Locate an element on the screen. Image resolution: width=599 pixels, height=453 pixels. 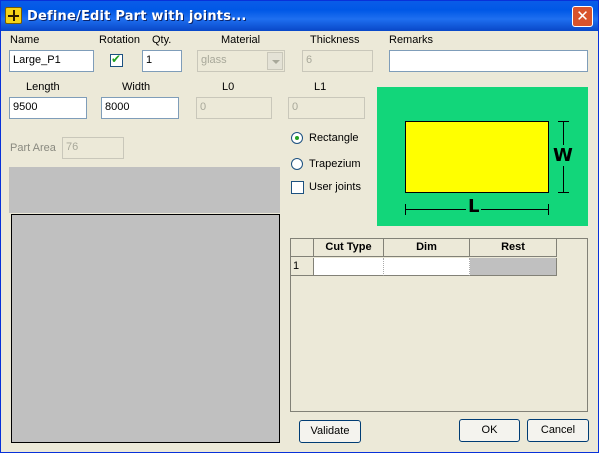
width-label: Width is located at coordinates (136, 87).